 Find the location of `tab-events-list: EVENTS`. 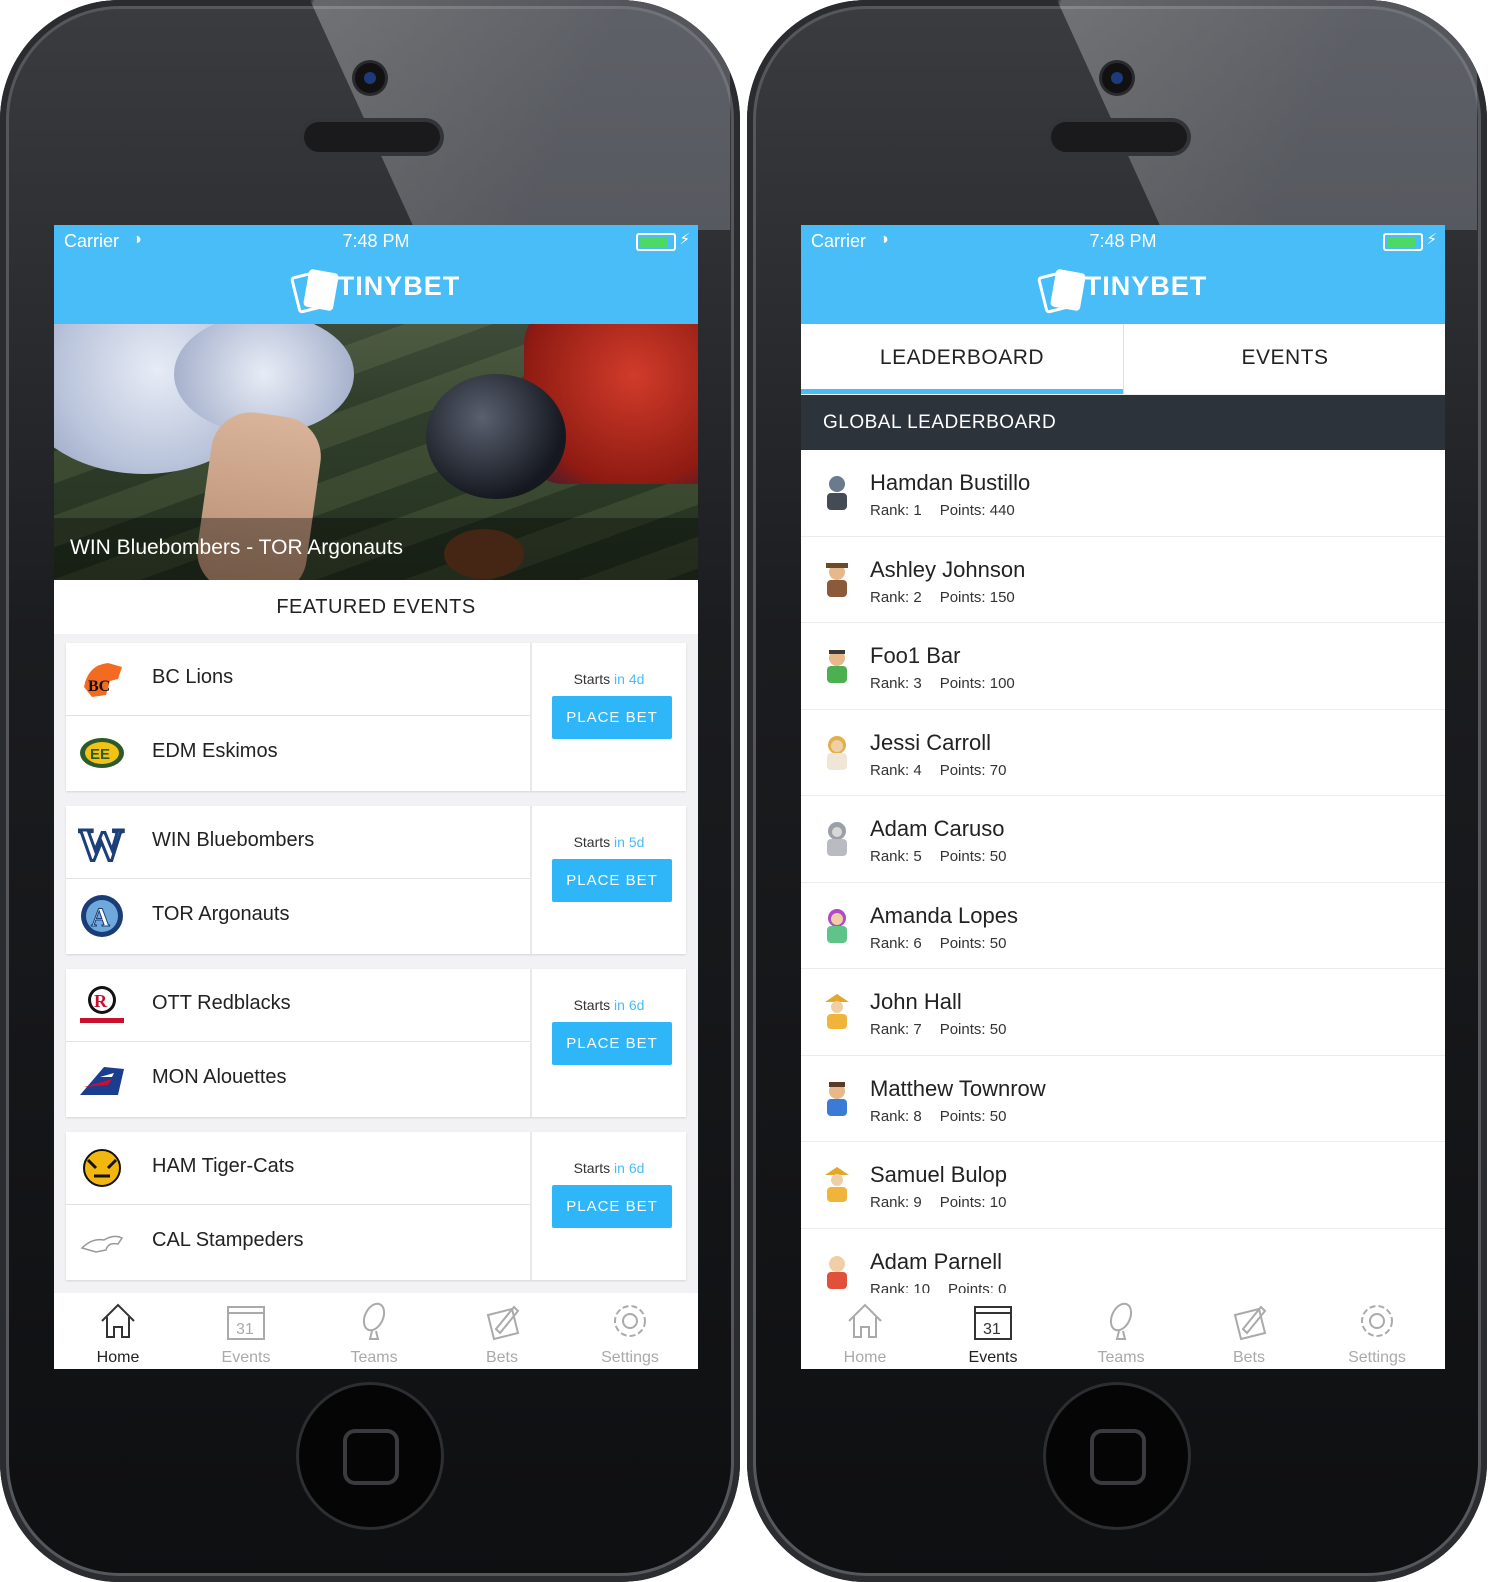

tab-events-list: EVENTS is located at coordinates (1284, 359).